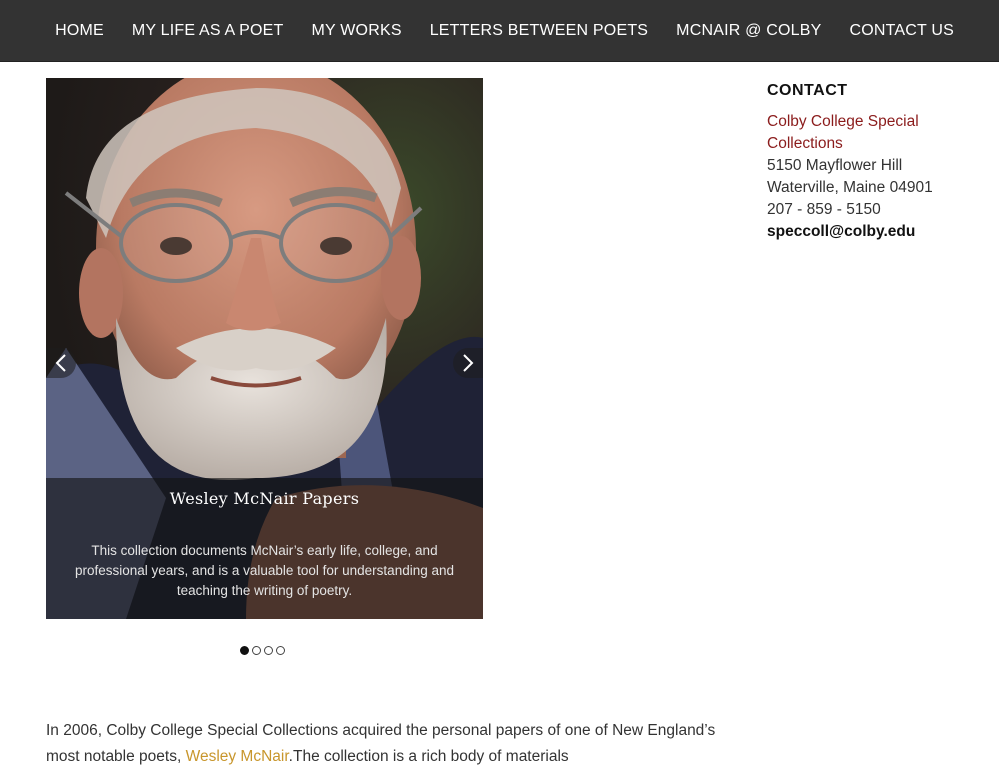 This screenshot has width=999, height=772. I want to click on chevron-left-icon, so click(60, 363).